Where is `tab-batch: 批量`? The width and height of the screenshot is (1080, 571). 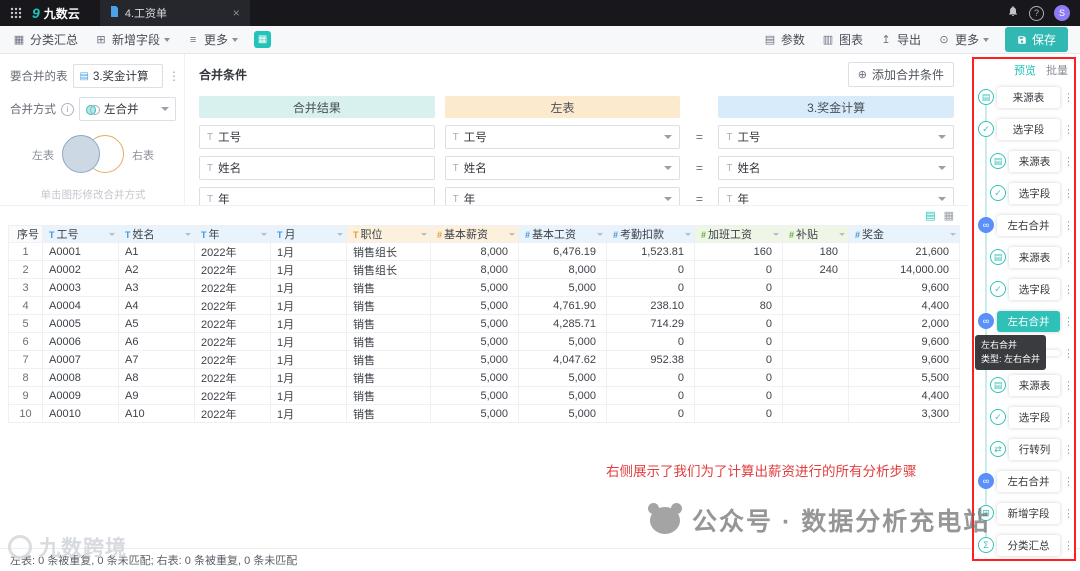
tab-batch: 批量 is located at coordinates (1057, 70).